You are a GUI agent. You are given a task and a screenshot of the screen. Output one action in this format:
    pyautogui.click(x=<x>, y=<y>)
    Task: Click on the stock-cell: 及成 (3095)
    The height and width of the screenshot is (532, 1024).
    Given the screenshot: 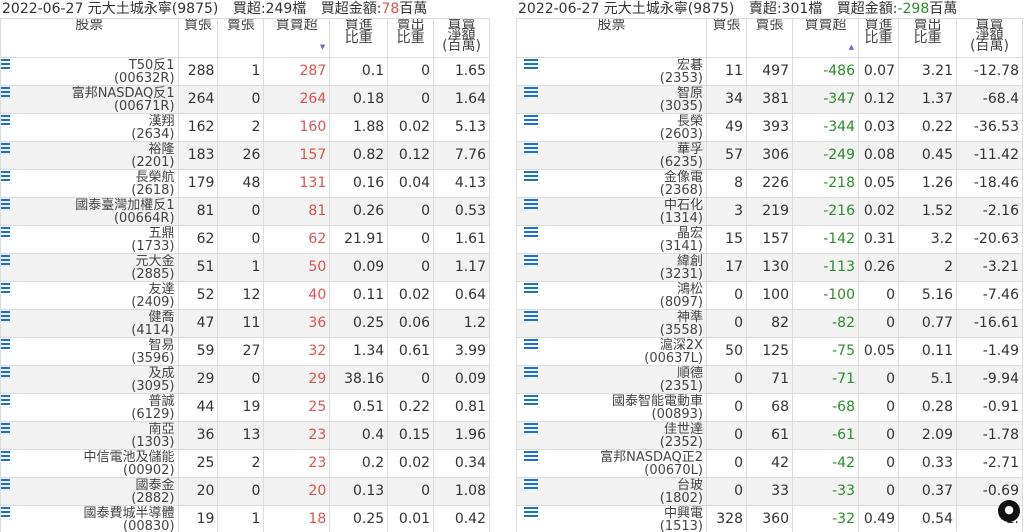 What is the action you would take?
    pyautogui.click(x=89, y=379)
    